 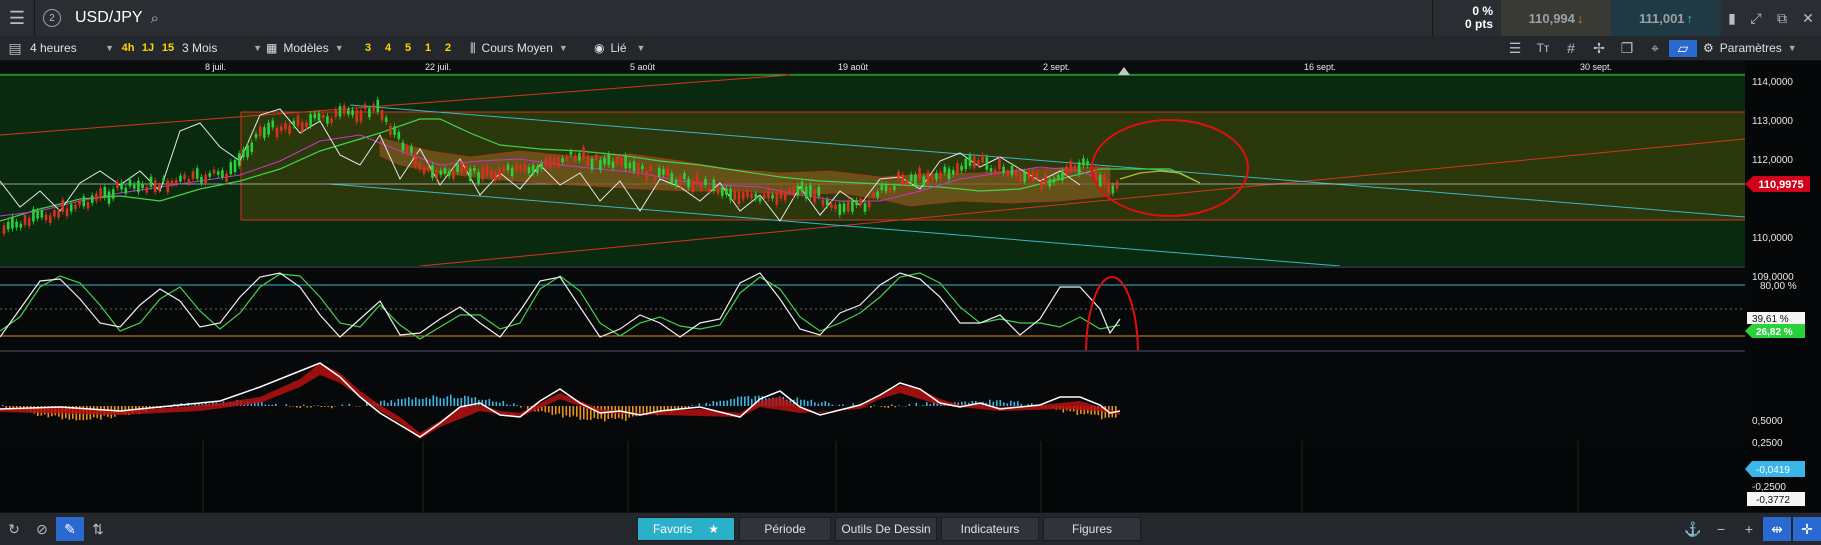 I want to click on list-icon: ▤, so click(x=15, y=48).